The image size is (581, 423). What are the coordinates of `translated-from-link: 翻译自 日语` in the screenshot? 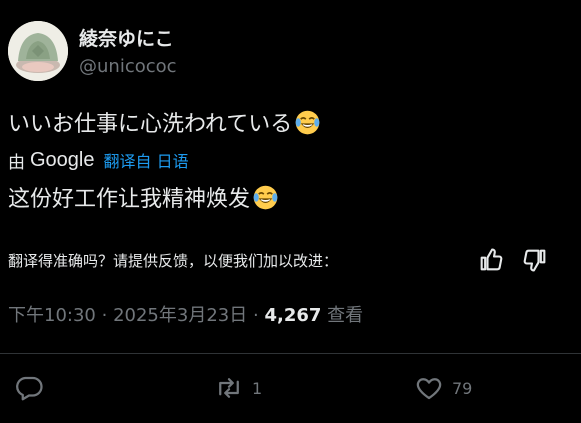 It's located at (146, 160).